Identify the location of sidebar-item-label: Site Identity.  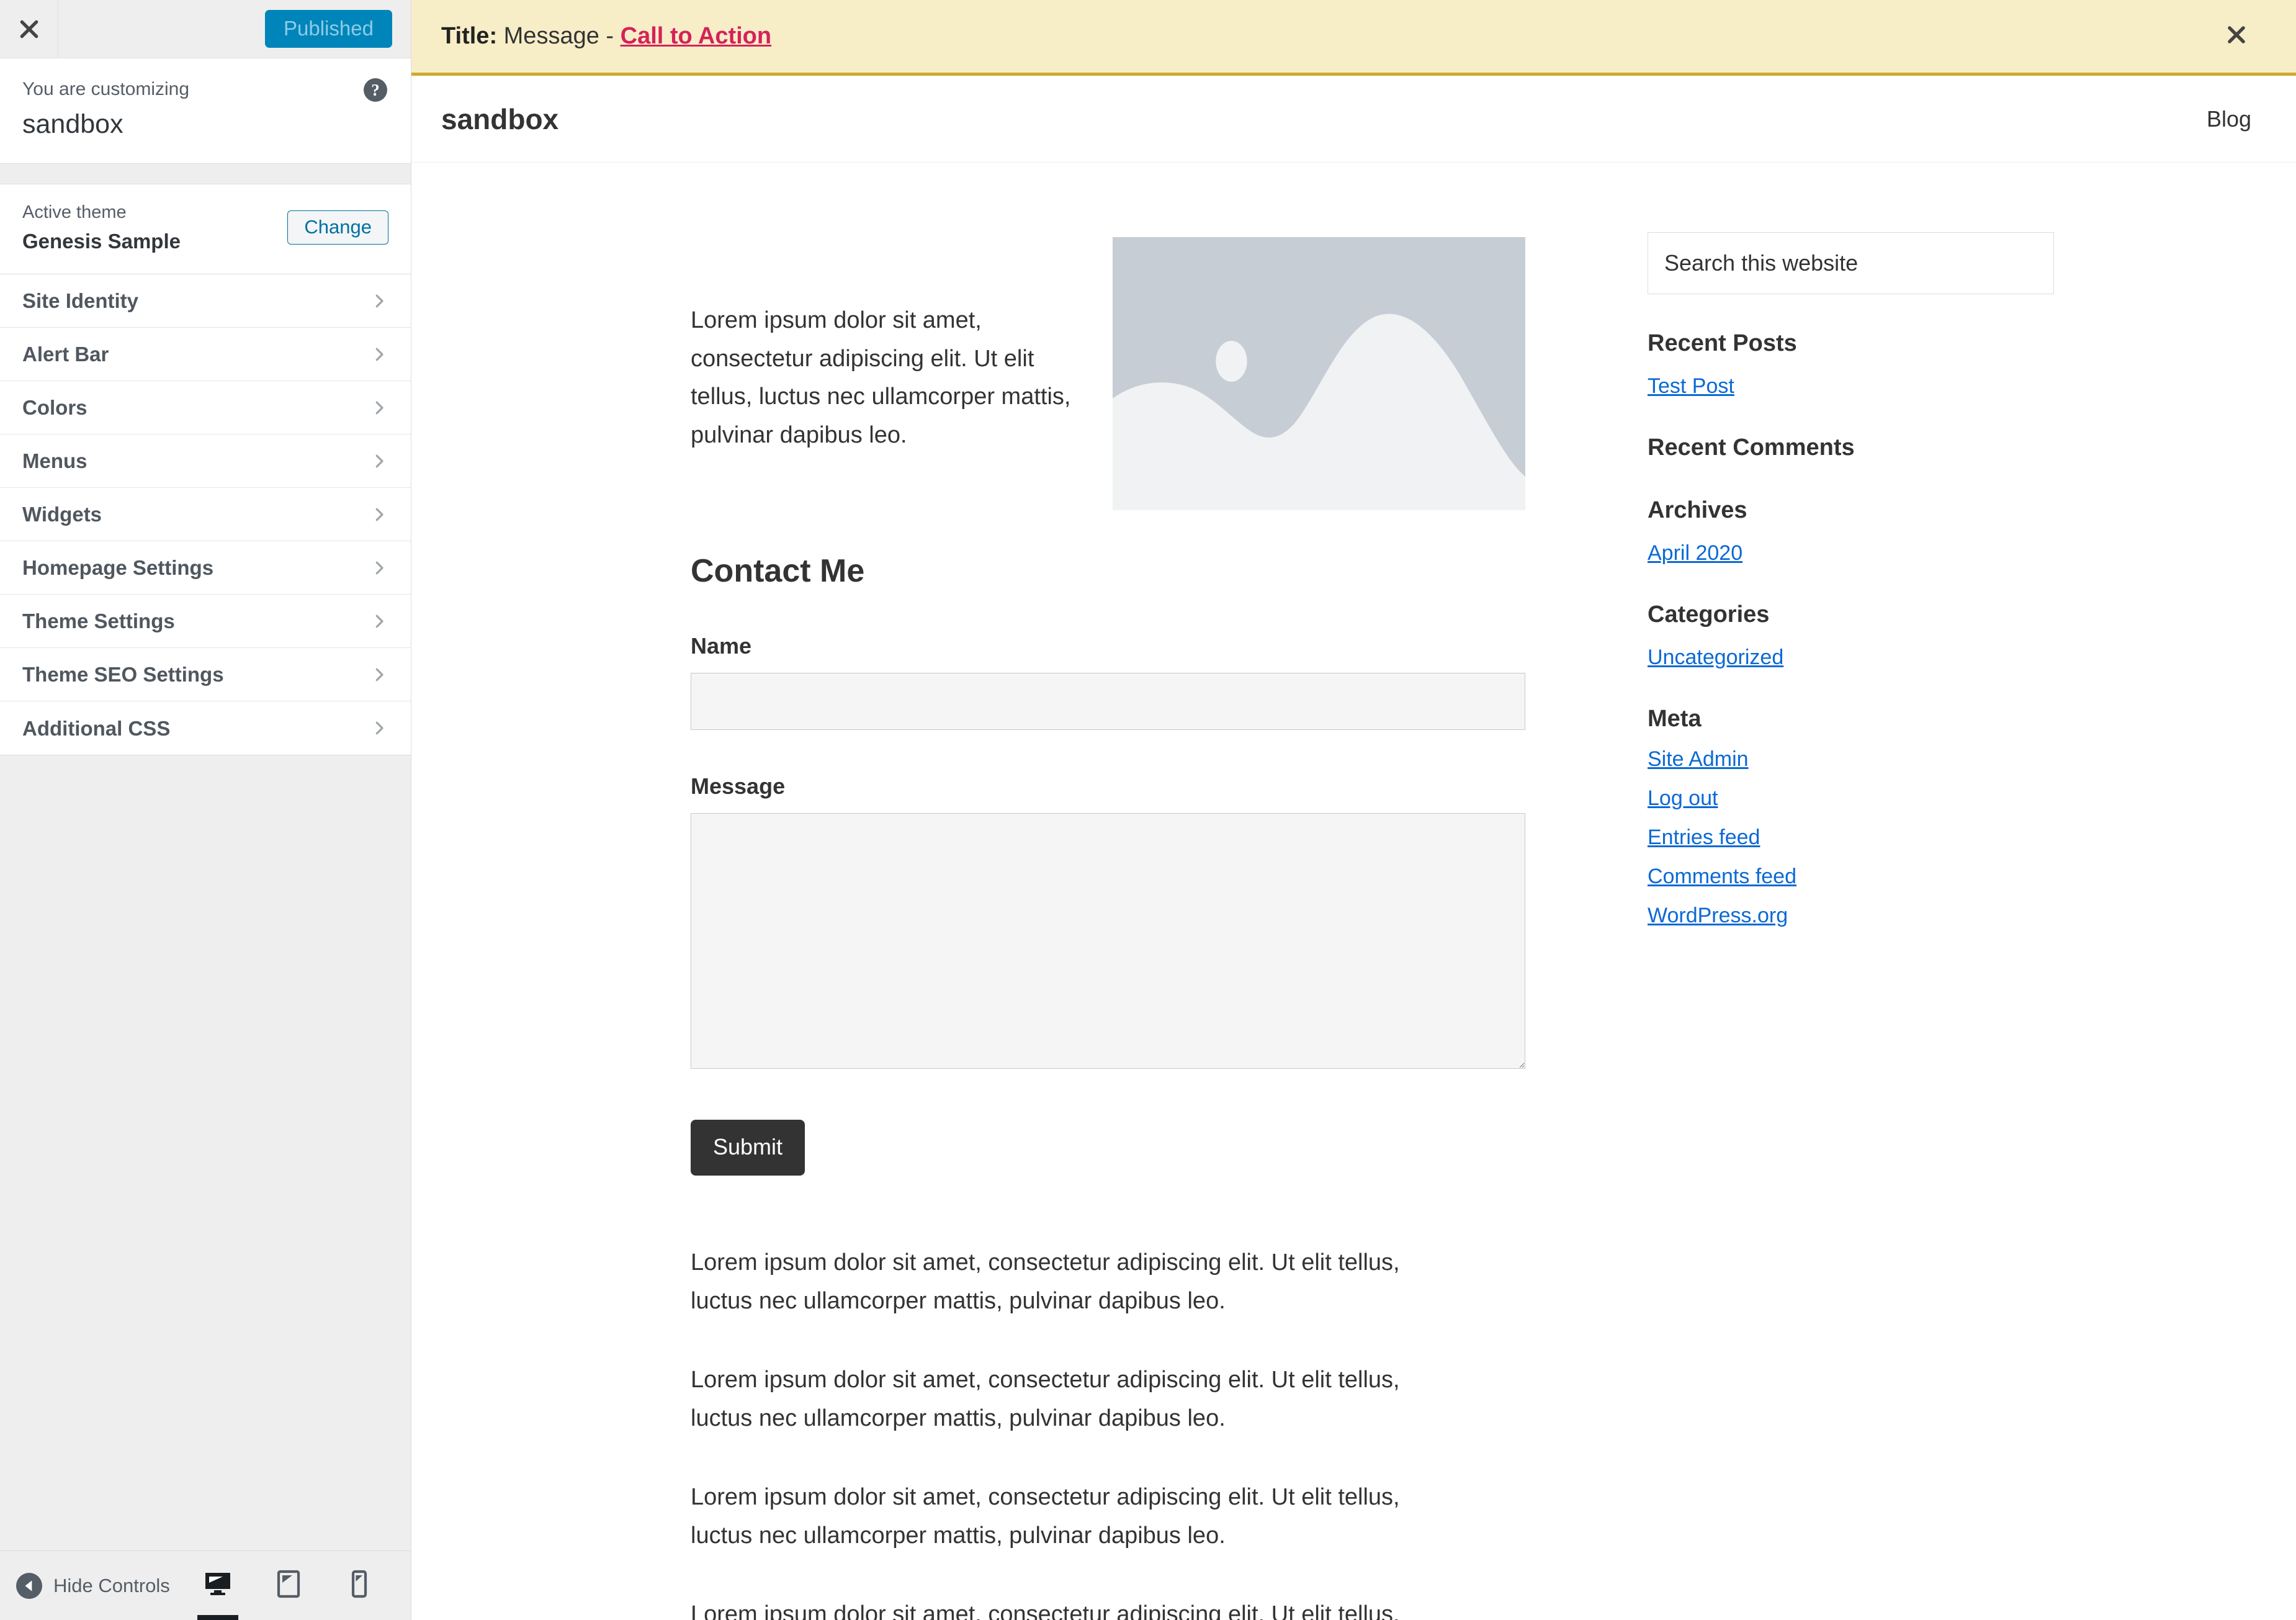
(80, 301).